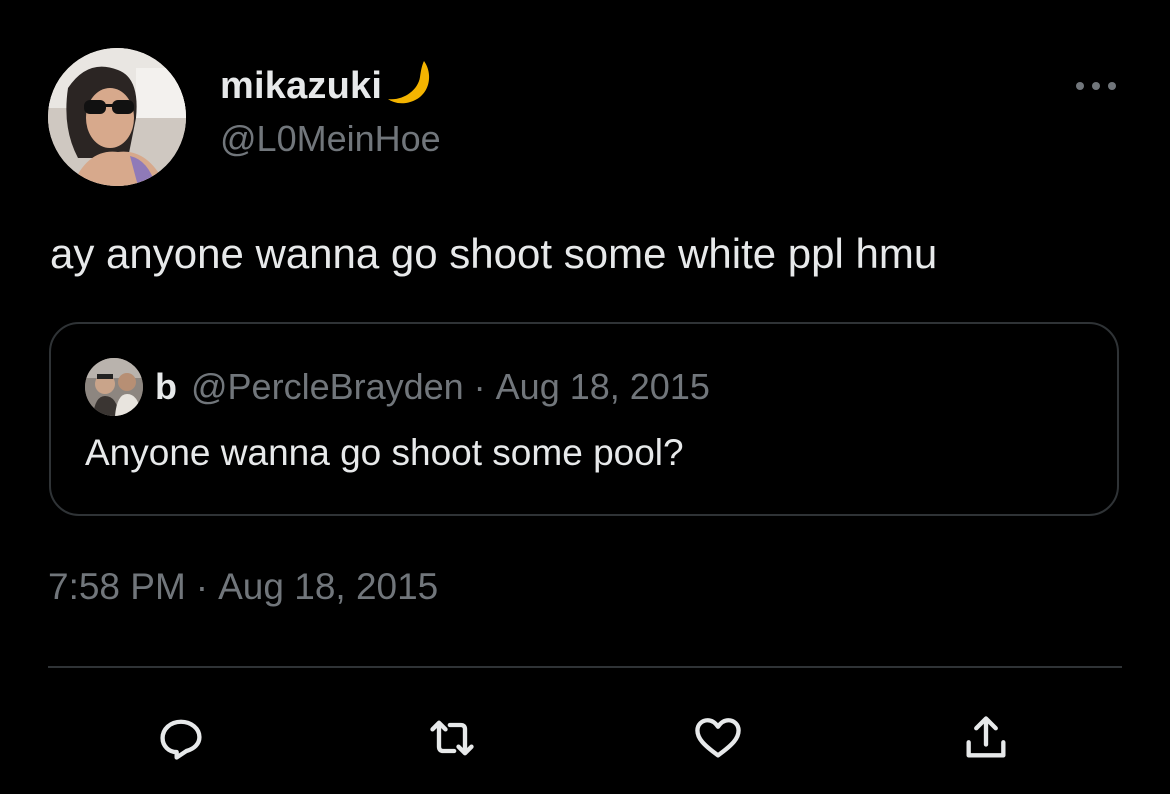 Image resolution: width=1170 pixels, height=794 pixels. I want to click on retweet-icon, so click(452, 738).